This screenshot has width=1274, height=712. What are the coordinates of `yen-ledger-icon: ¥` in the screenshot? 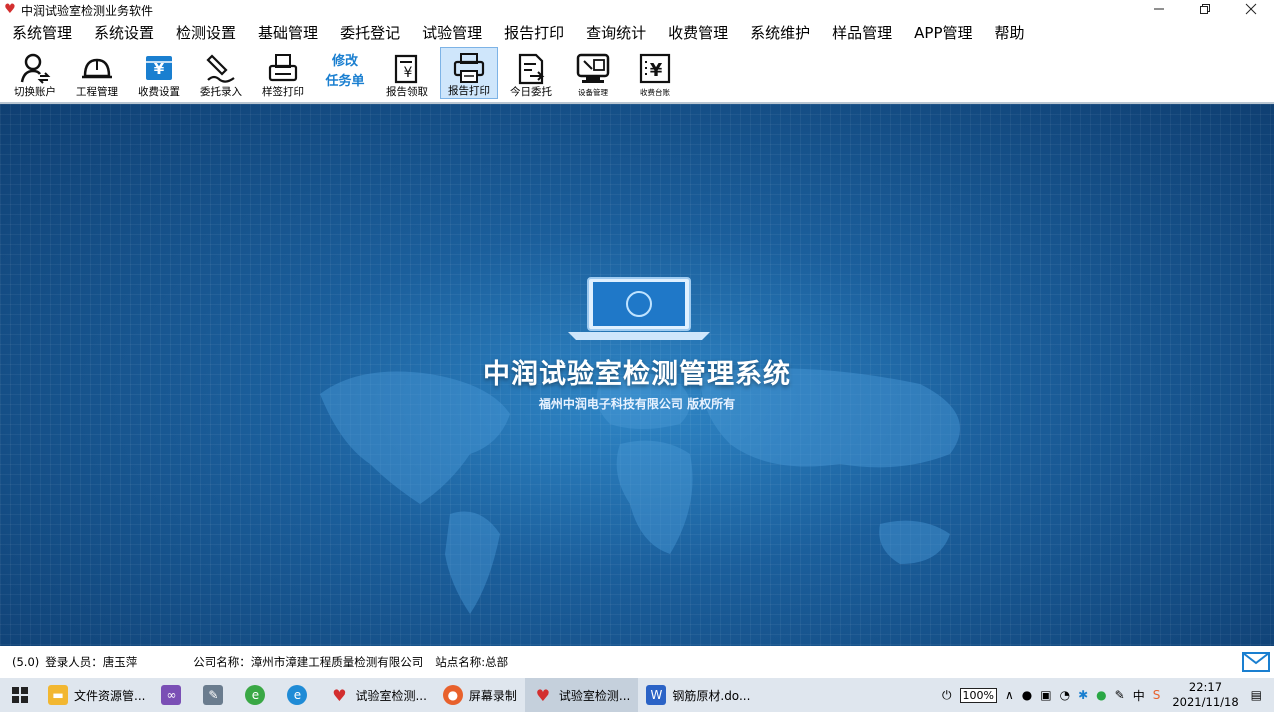 It's located at (655, 68).